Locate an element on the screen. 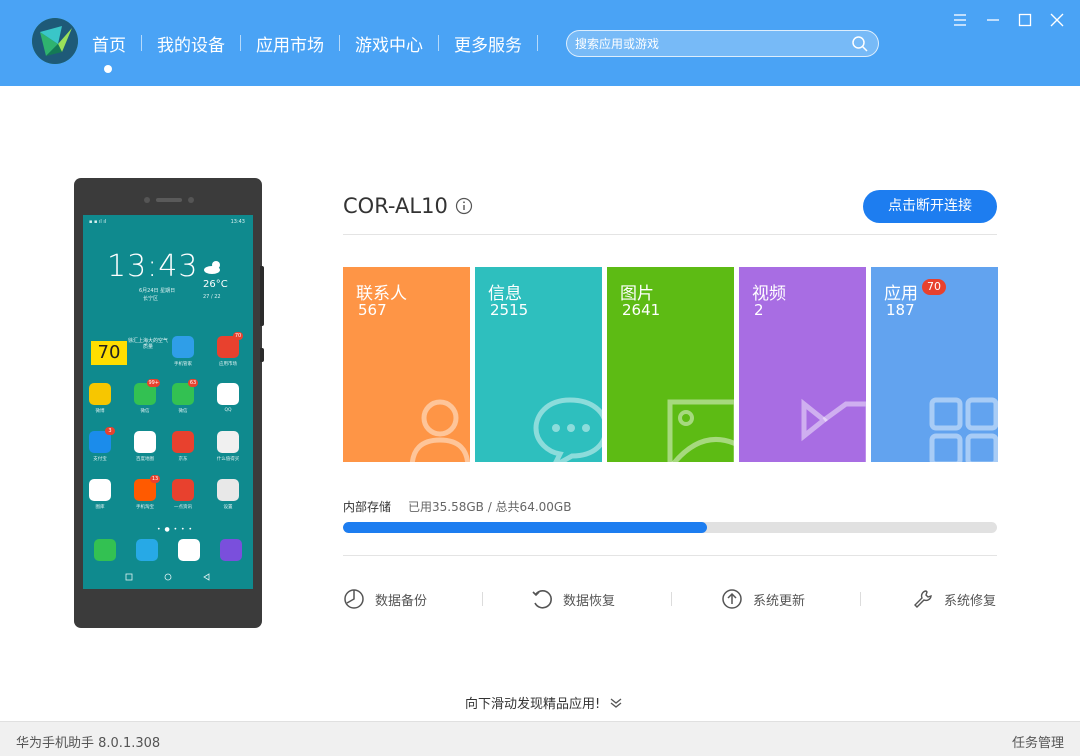  title-bar: 首页 我的设备 应用市场 游戏中心 更多服务 is located at coordinates (540, 43).